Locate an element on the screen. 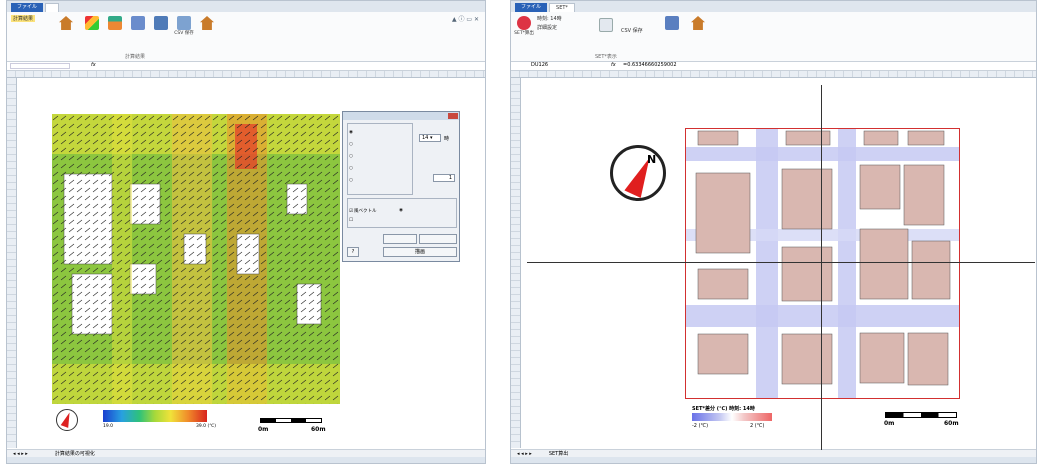  dialog-title is located at coordinates (401, 116).